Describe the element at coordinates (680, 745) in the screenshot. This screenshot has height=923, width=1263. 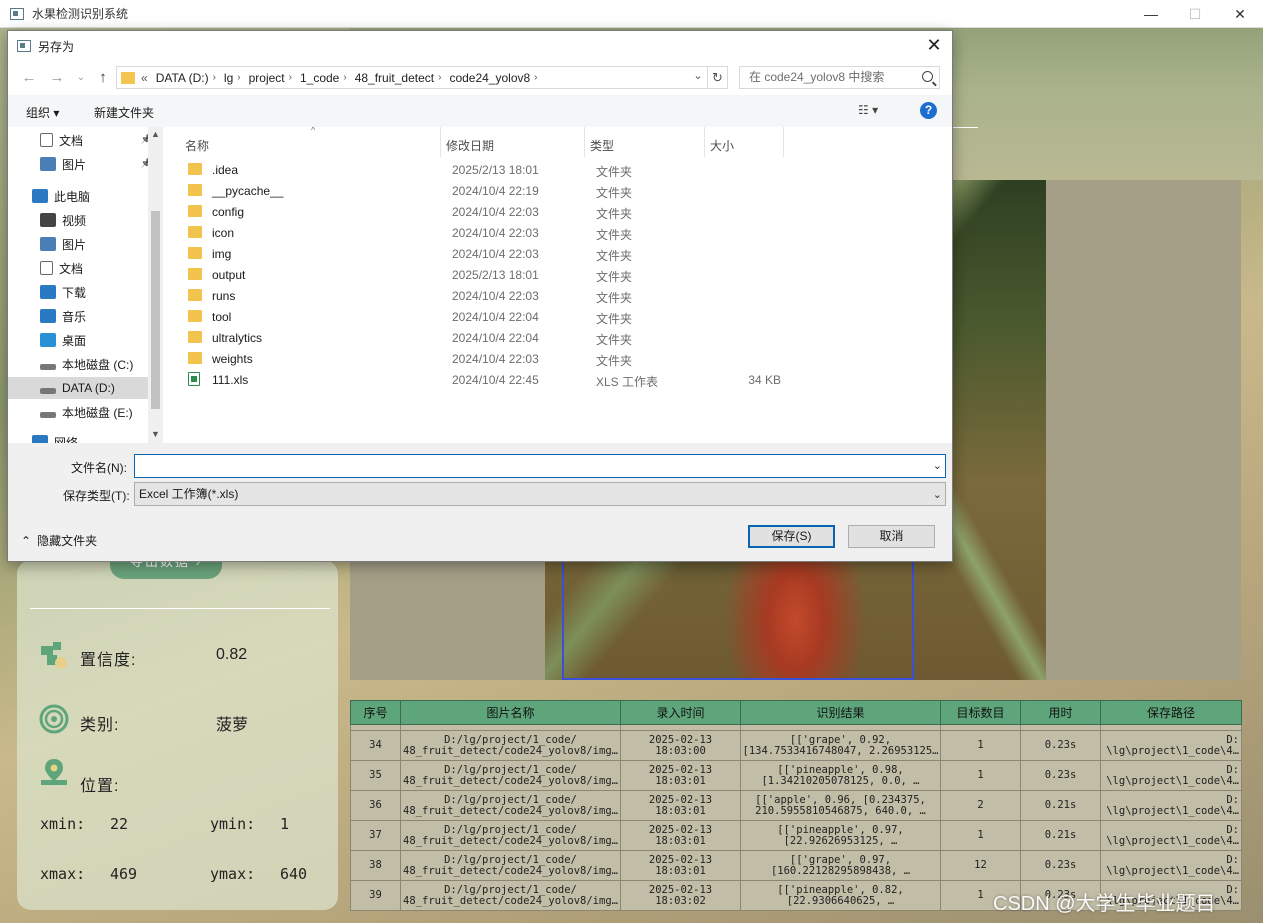
I see `cell-time: 2025-02-13 18:03:00` at that location.